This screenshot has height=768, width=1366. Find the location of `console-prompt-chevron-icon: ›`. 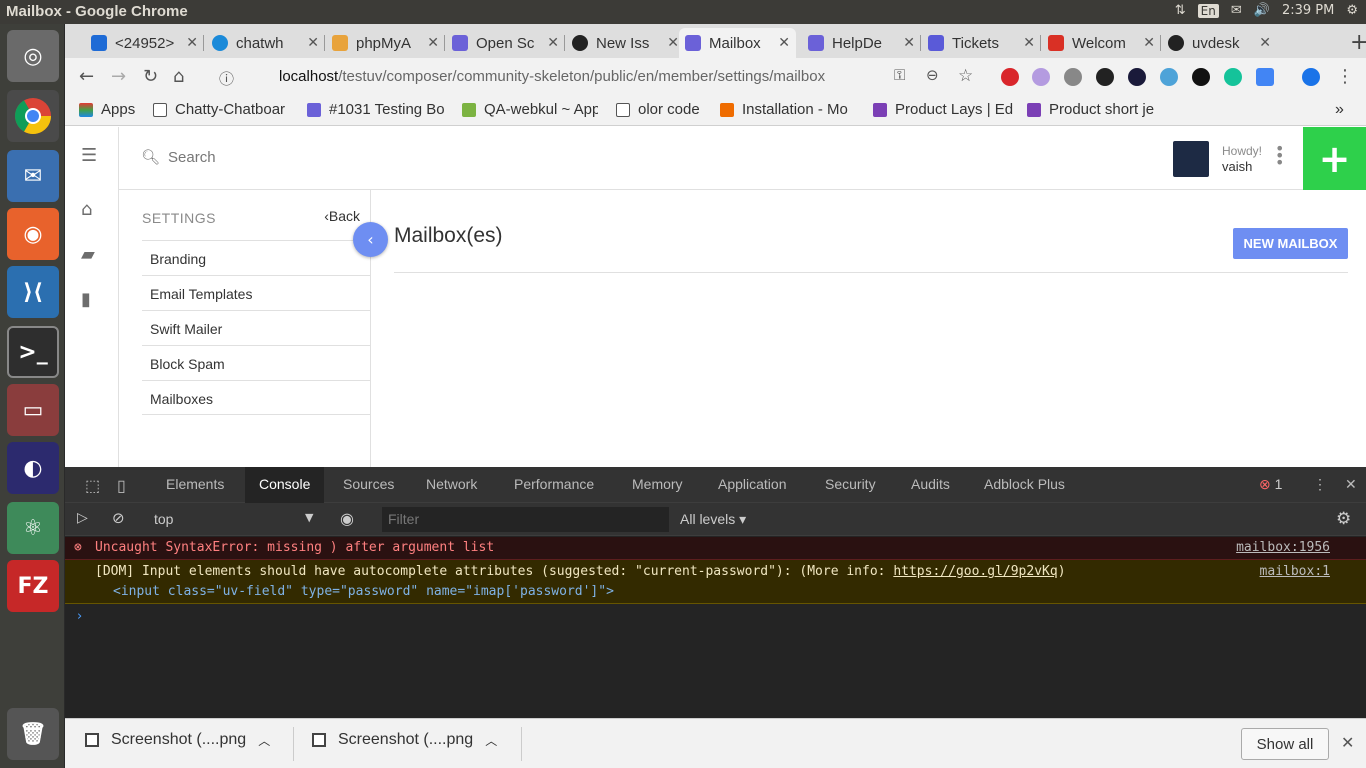

console-prompt-chevron-icon: › is located at coordinates (79, 616).